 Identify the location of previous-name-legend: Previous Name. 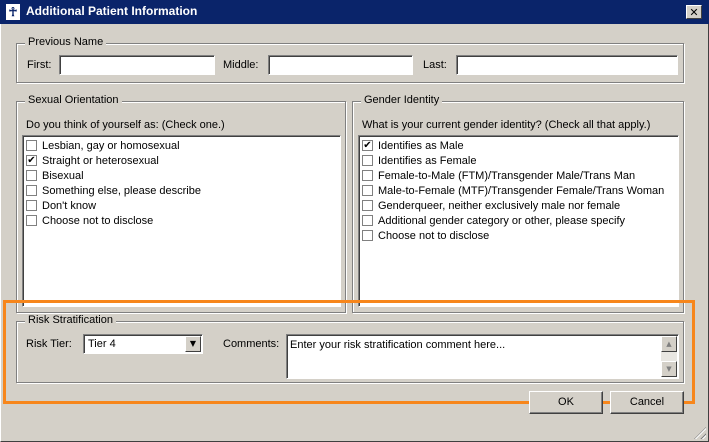
(66, 42).